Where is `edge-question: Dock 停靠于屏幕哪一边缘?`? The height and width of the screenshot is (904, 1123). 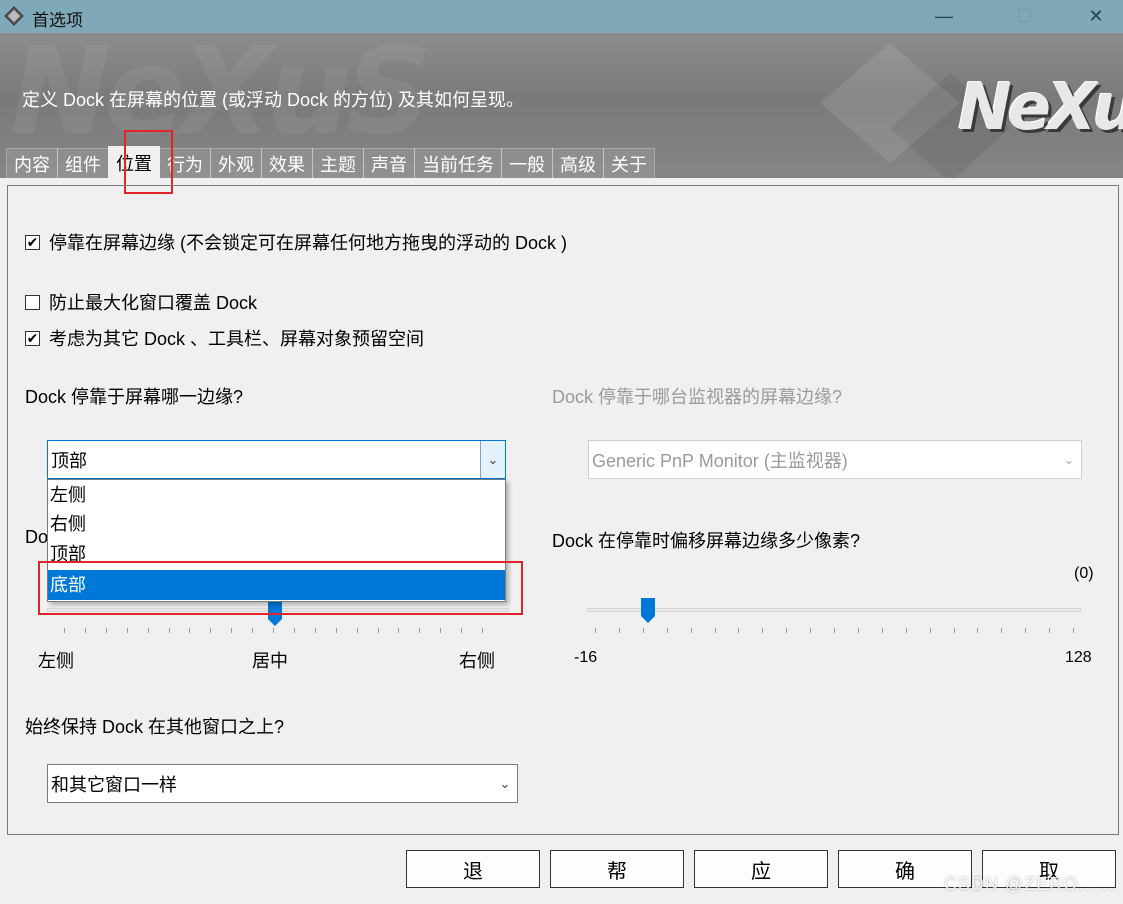 edge-question: Dock 停靠于屏幕哪一边缘? is located at coordinates (134, 397).